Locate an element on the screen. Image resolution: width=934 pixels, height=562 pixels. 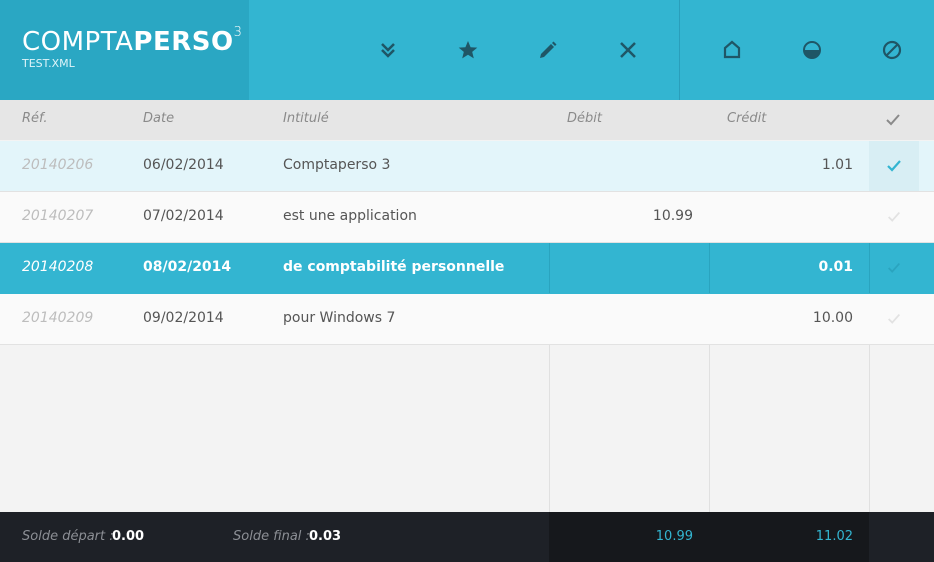
file-name: TEST.XML is located at coordinates (48, 63).